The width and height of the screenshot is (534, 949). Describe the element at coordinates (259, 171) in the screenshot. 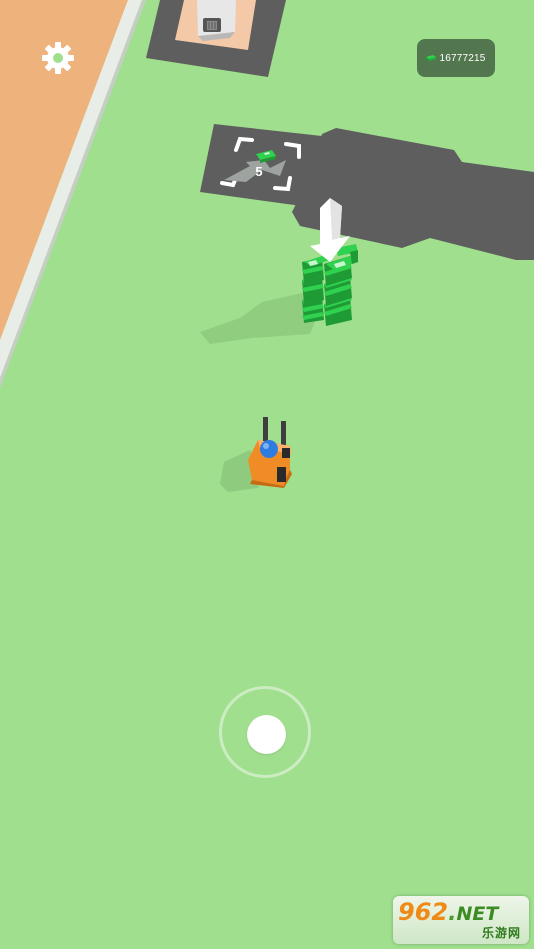

I see `upgrade-pad-count: 5` at that location.